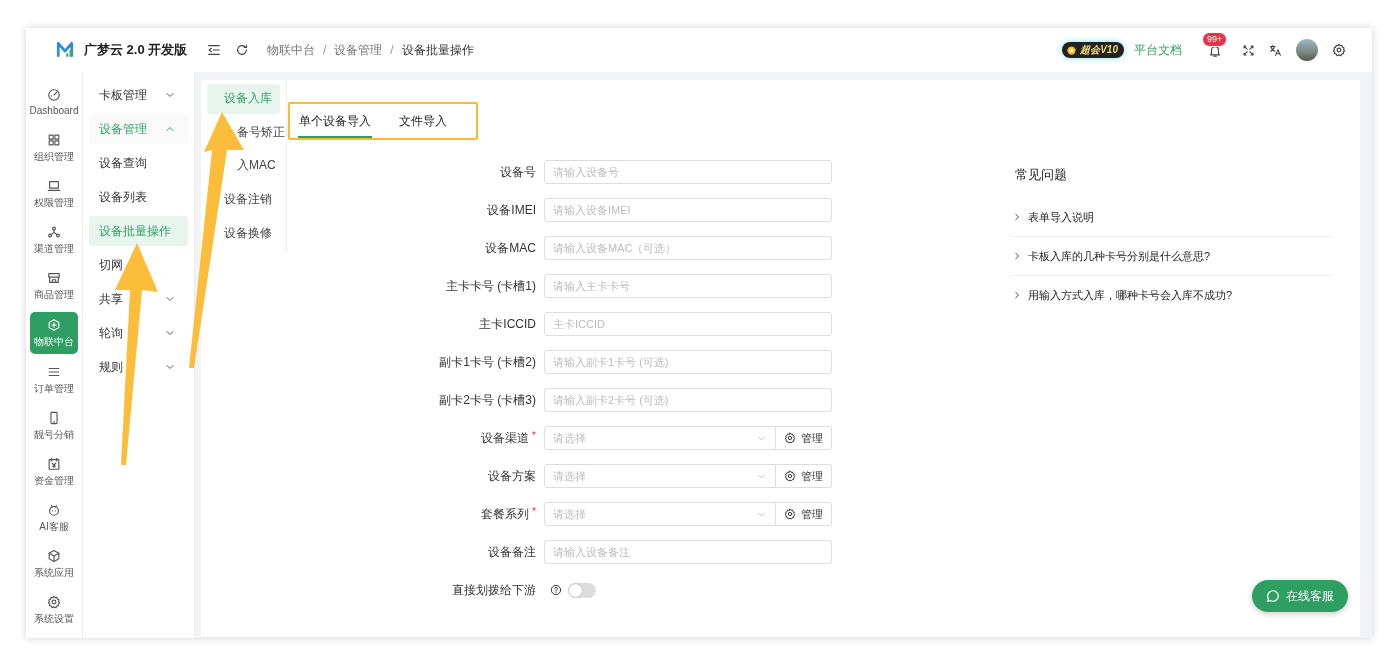 Image resolution: width=1400 pixels, height=664 pixels. I want to click on refresh-icon, so click(242, 50).